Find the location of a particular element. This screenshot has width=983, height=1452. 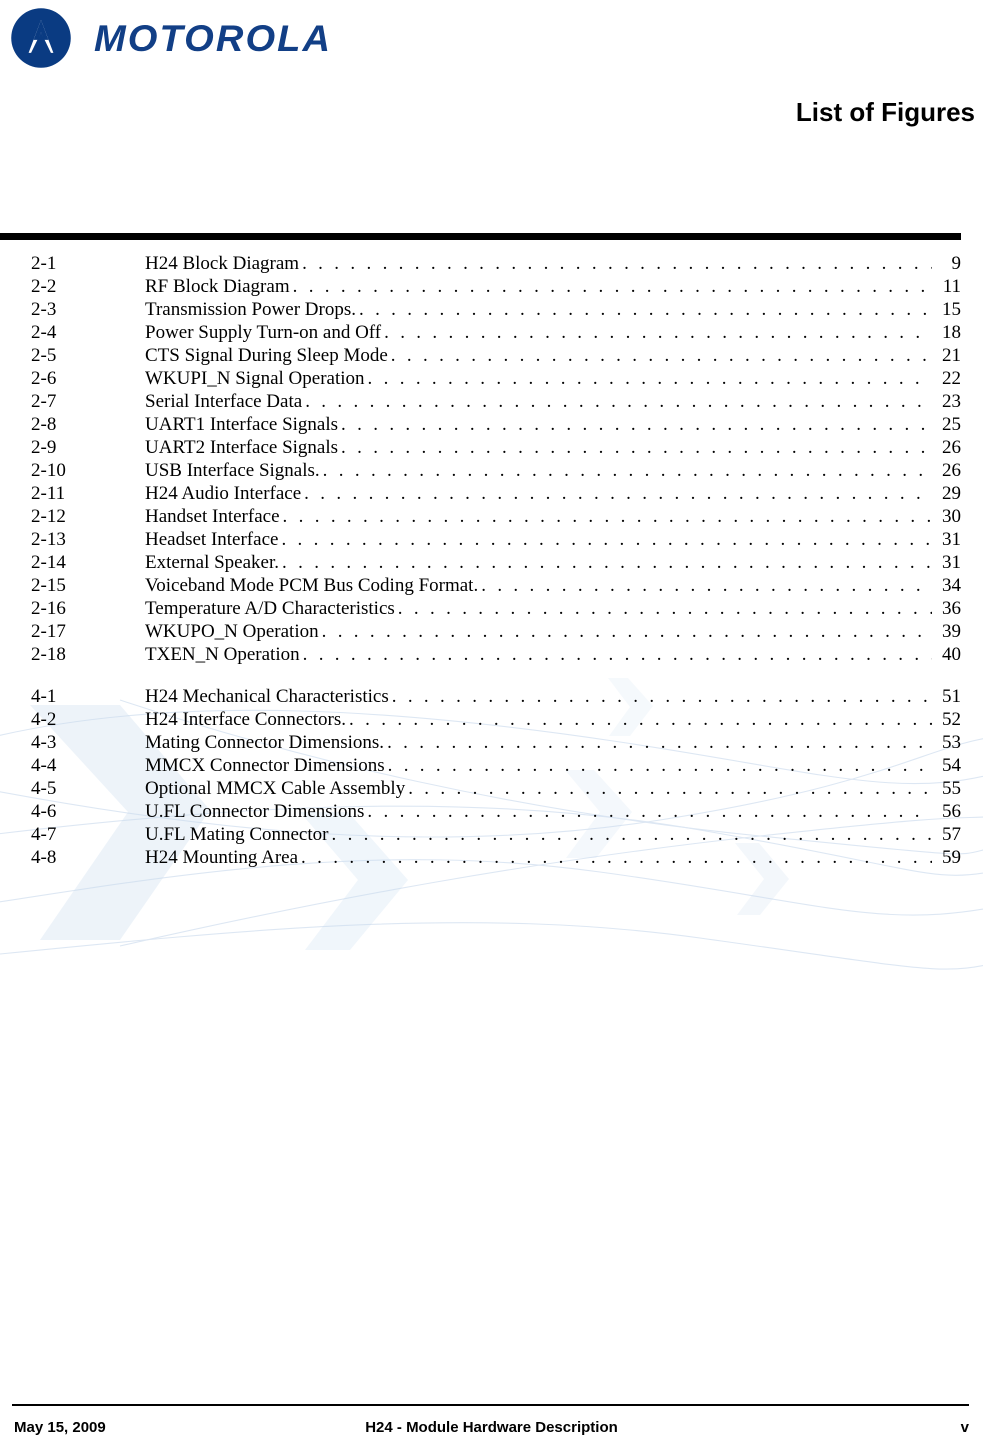

figure-page-number: 11 is located at coordinates (951, 286).